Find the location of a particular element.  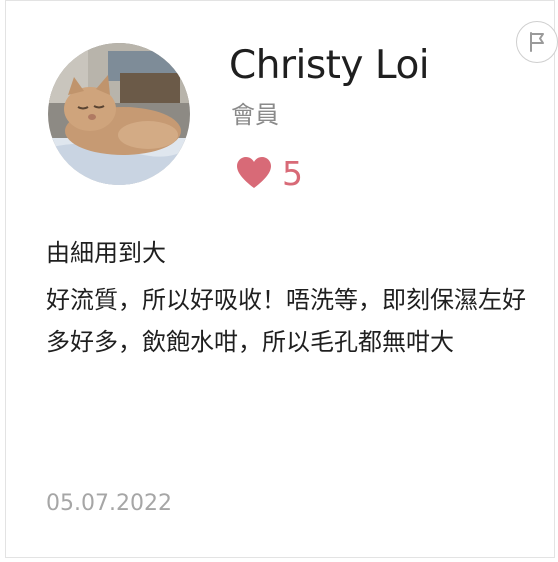

avatar is located at coordinates (119, 114).